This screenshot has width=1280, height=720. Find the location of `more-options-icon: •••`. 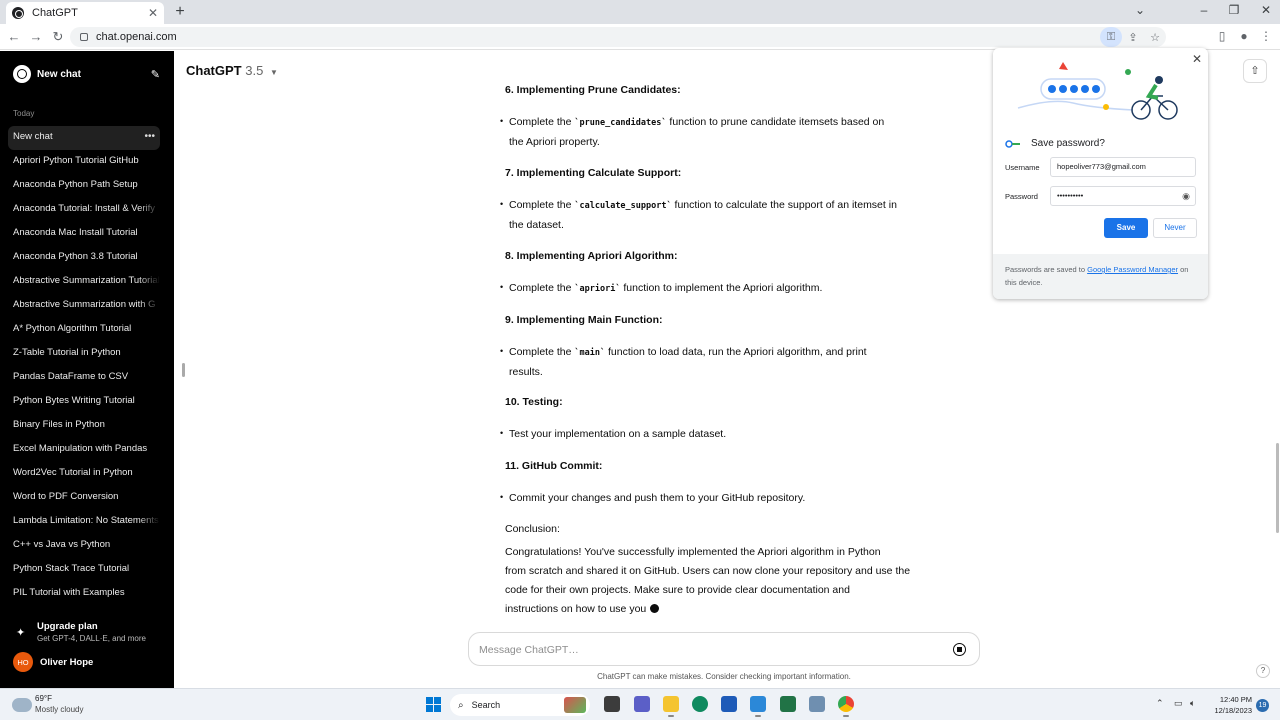

more-options-icon: ••• is located at coordinates (149, 137).